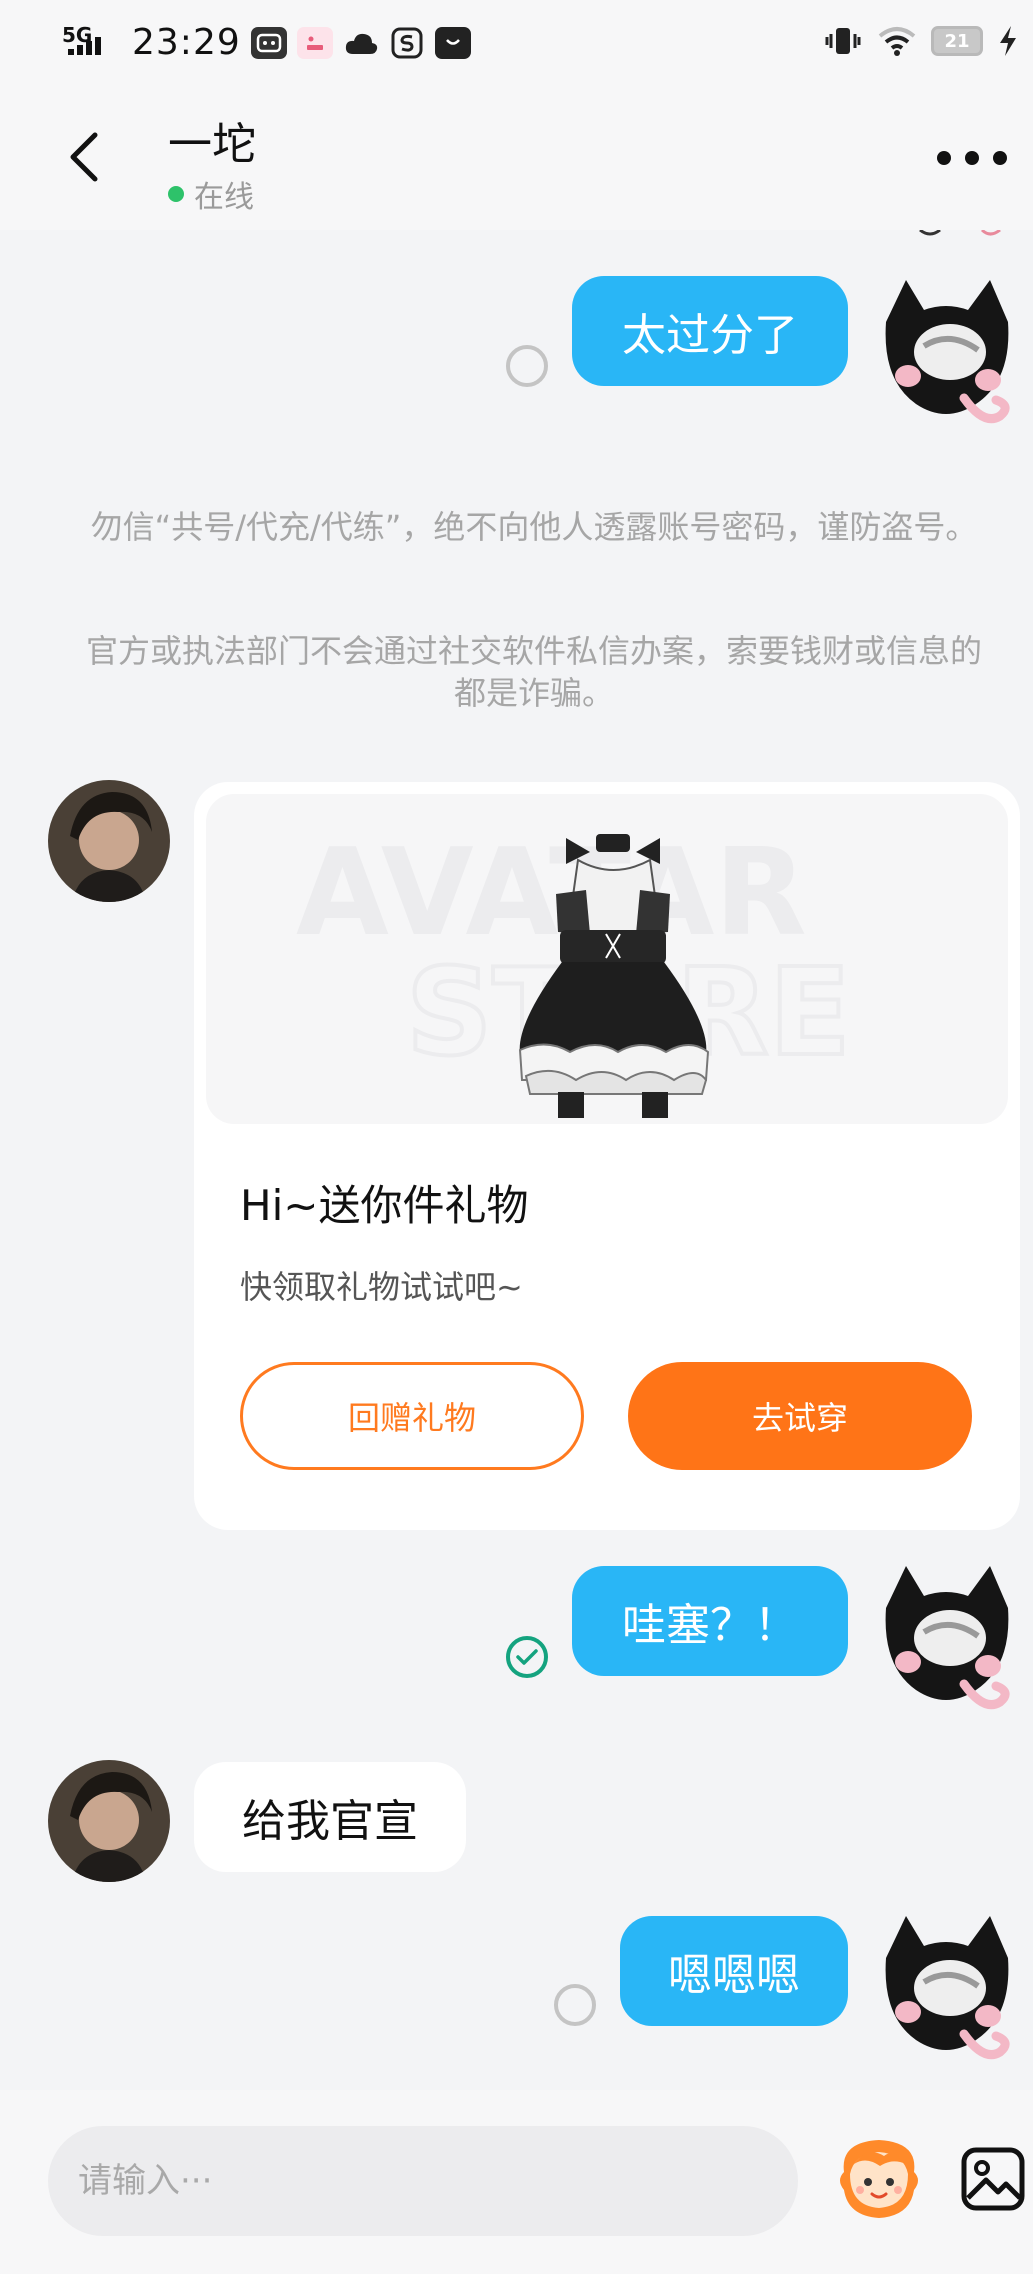  I want to click on online-dot-icon, so click(176, 194).